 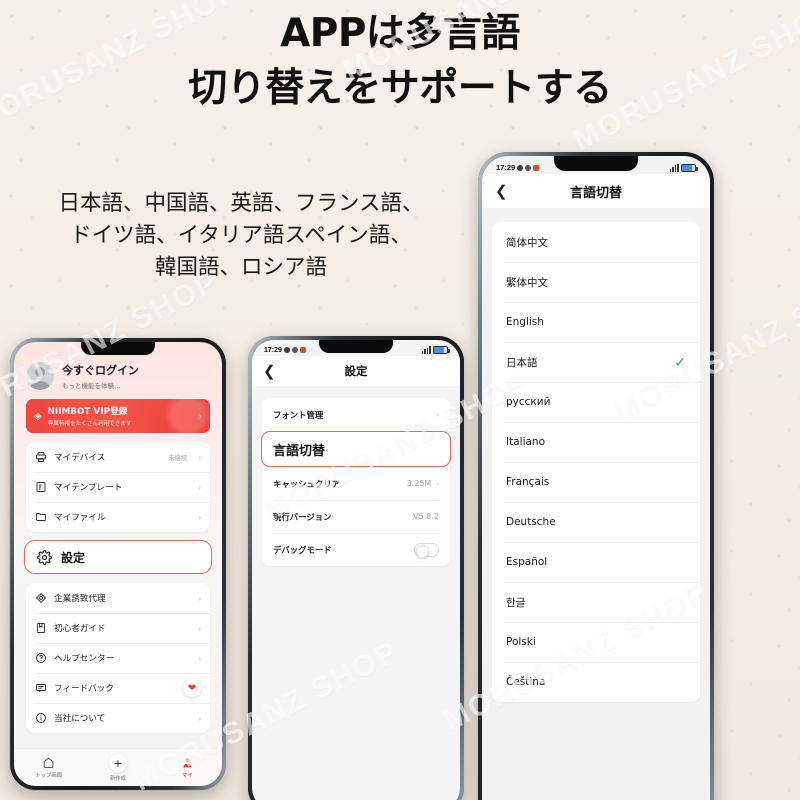 What do you see at coordinates (240, 267) in the screenshot?
I see `subheading-line-3: 韓国語、ロシア語` at bounding box center [240, 267].